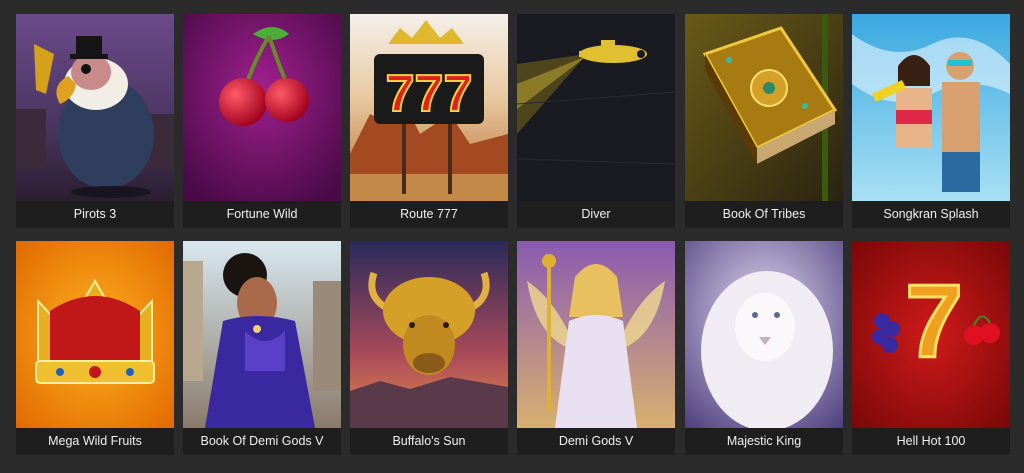  I want to click on game-tile-songkran-splash: Songkran Splash, so click(931, 121).